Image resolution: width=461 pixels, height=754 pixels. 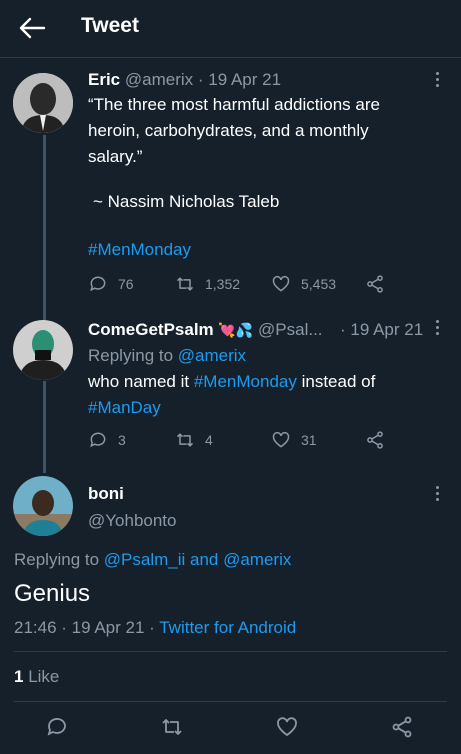 I want to click on like-count: 5,453, so click(x=319, y=284).